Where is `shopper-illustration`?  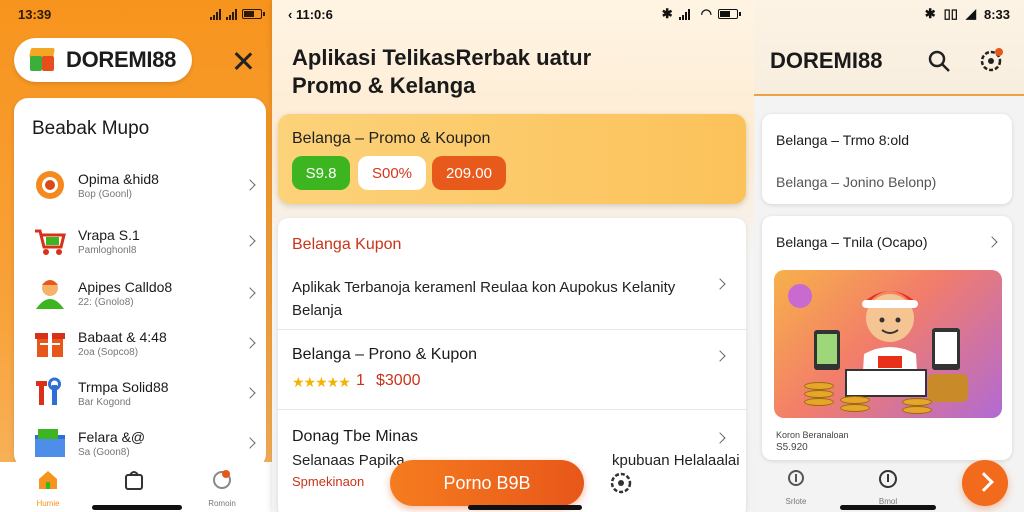
shopper-illustration is located at coordinates (888, 344).